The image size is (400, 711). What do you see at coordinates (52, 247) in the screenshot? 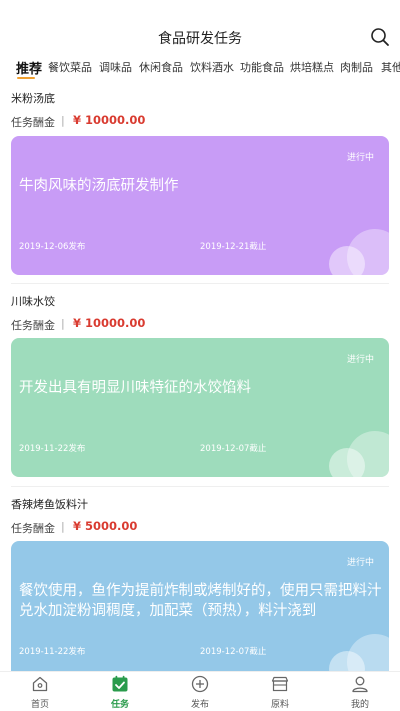
I see `publish-date: 2019-12-06发布` at bounding box center [52, 247].